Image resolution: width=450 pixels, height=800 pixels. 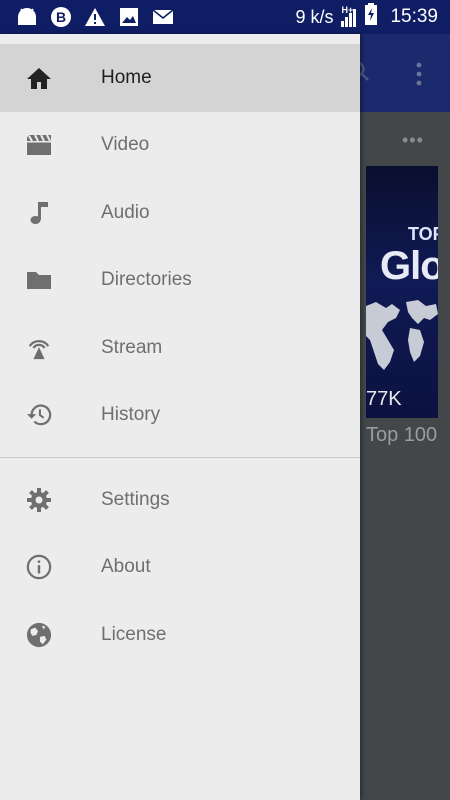 What do you see at coordinates (180, 213) in the screenshot?
I see `drawer-item-audio: Audio` at bounding box center [180, 213].